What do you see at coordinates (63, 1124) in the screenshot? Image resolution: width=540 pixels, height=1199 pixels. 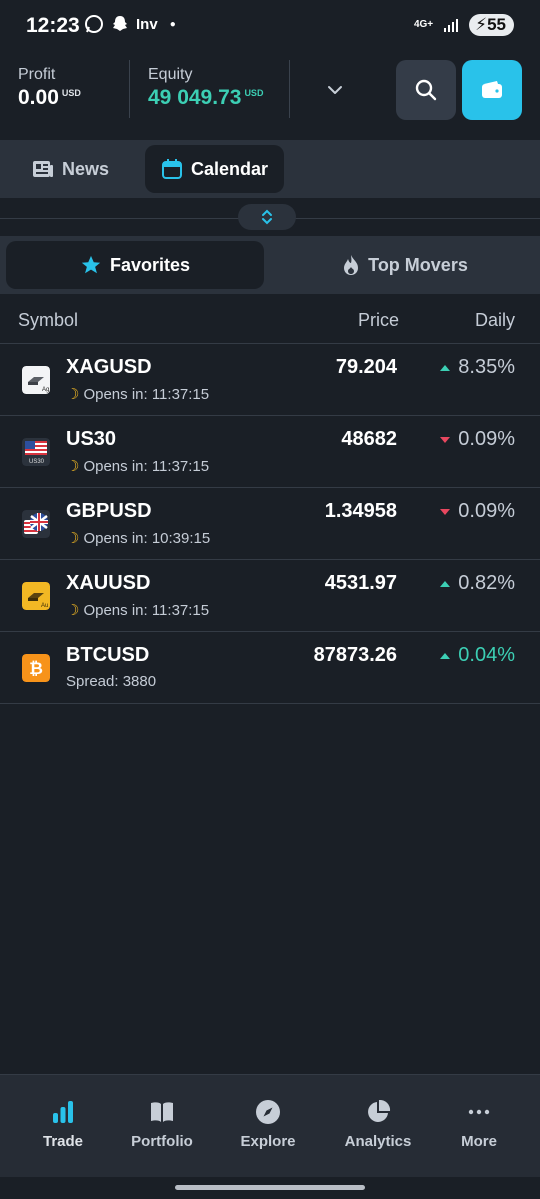 I see `nav-trade: Trade` at bounding box center [63, 1124].